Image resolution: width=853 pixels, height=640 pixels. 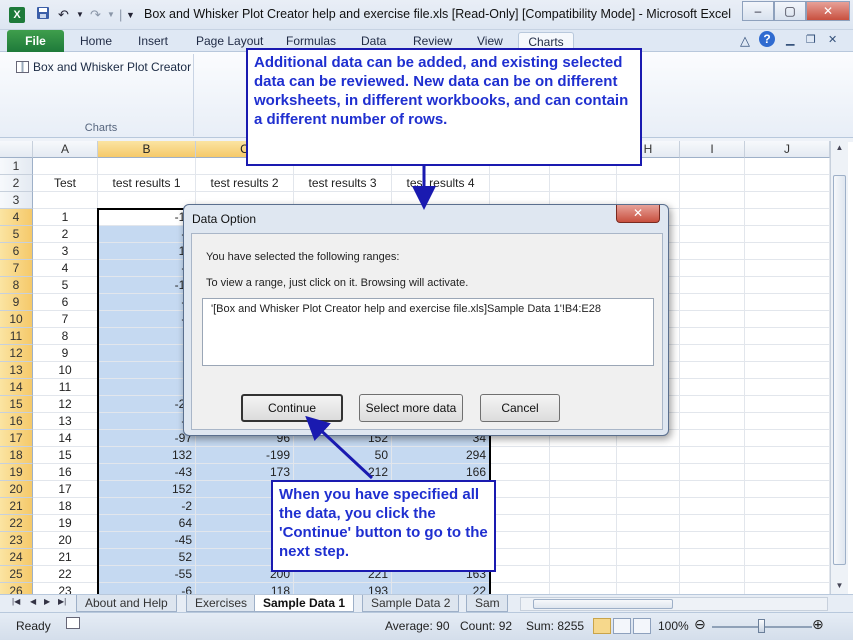 What do you see at coordinates (126, 603) in the screenshot?
I see `sheet-tab-about: About and Help` at bounding box center [126, 603].